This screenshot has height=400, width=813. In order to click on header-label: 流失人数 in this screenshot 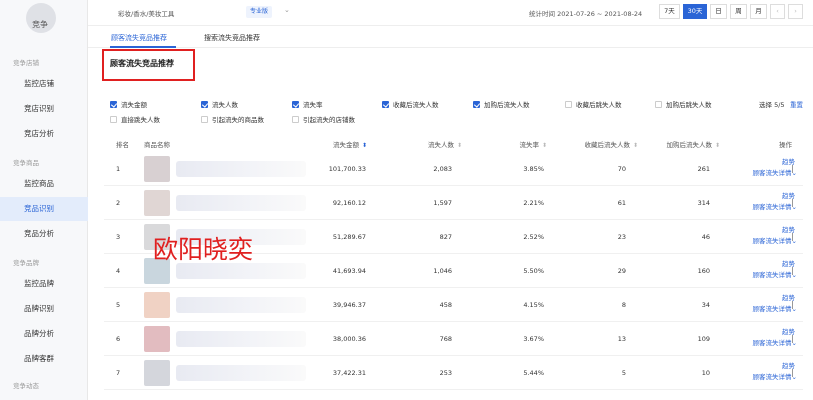, I will do `click(440, 145)`.